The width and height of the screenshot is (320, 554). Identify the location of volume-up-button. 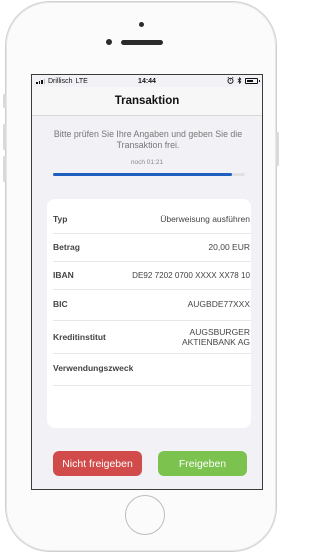
(4, 137).